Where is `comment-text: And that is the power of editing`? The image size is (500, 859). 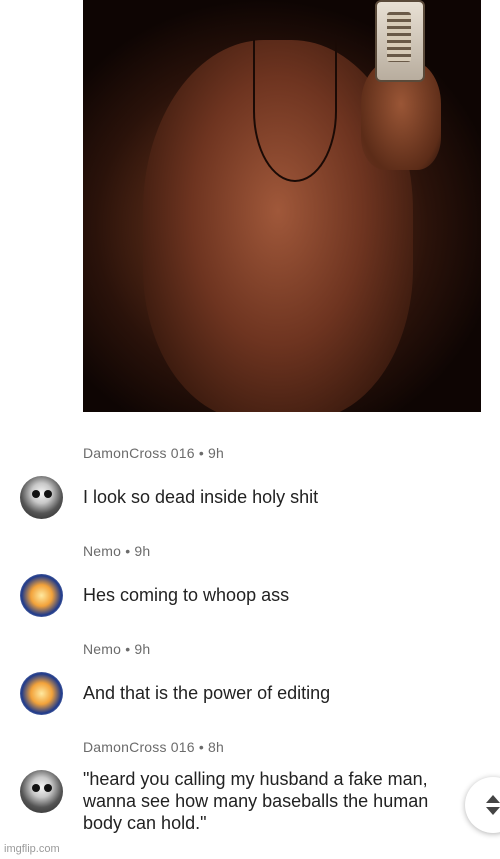 comment-text: And that is the power of editing is located at coordinates (207, 693).